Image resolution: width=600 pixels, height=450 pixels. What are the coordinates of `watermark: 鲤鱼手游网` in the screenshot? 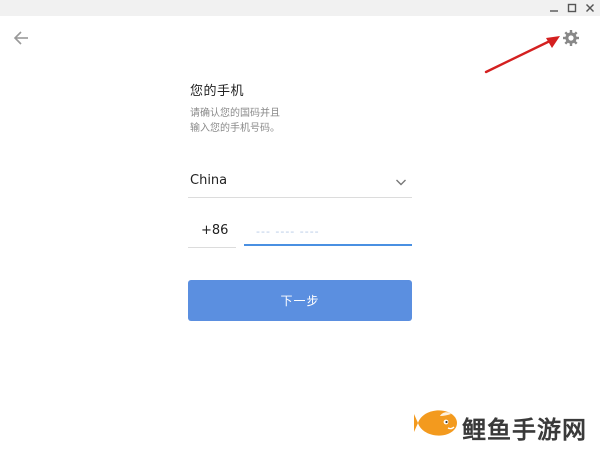 It's located at (502, 424).